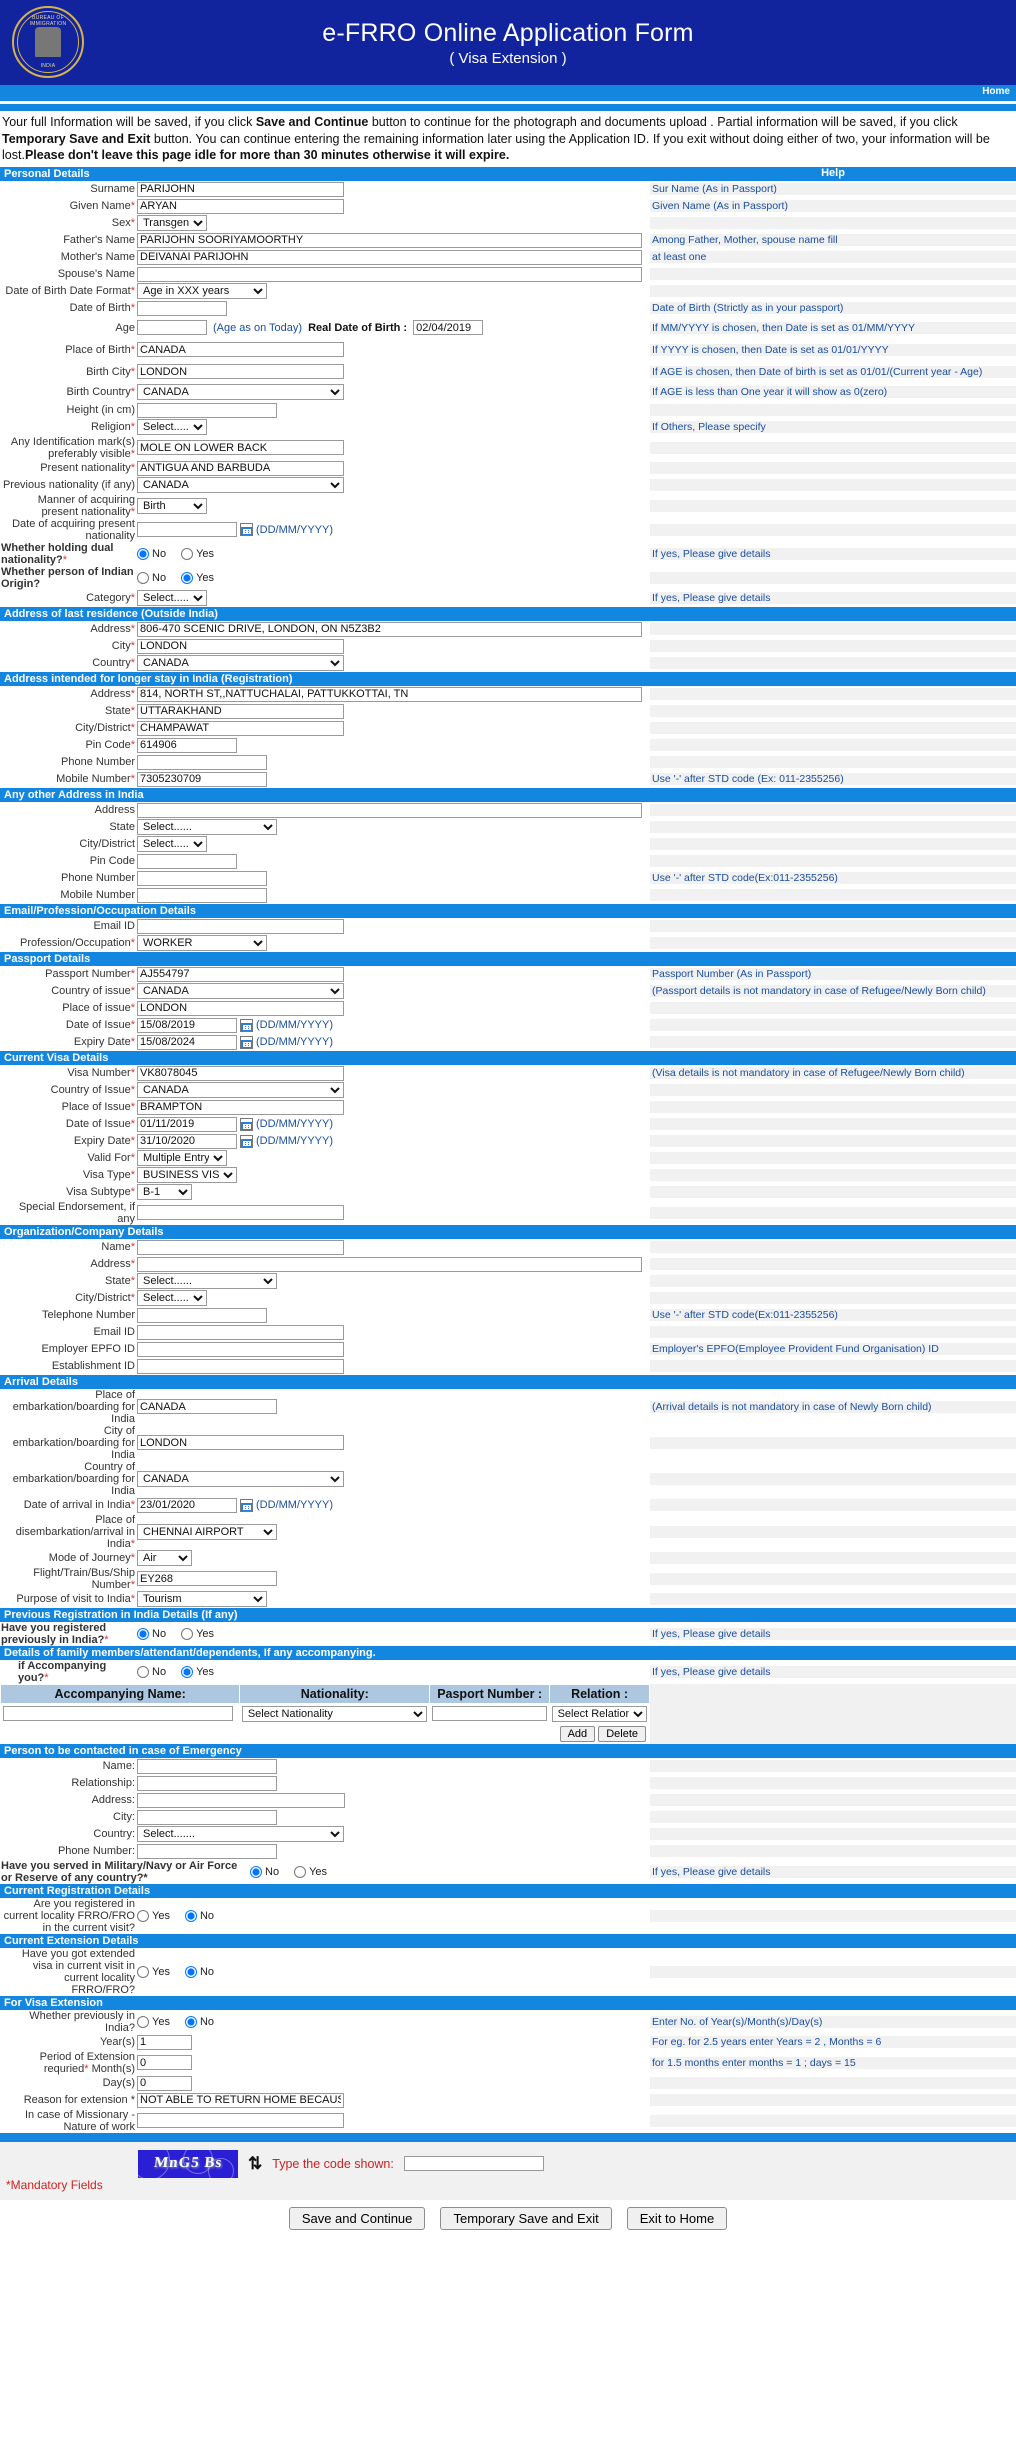  Describe the element at coordinates (240, 1107) in the screenshot. I see `visa-place-input` at that location.